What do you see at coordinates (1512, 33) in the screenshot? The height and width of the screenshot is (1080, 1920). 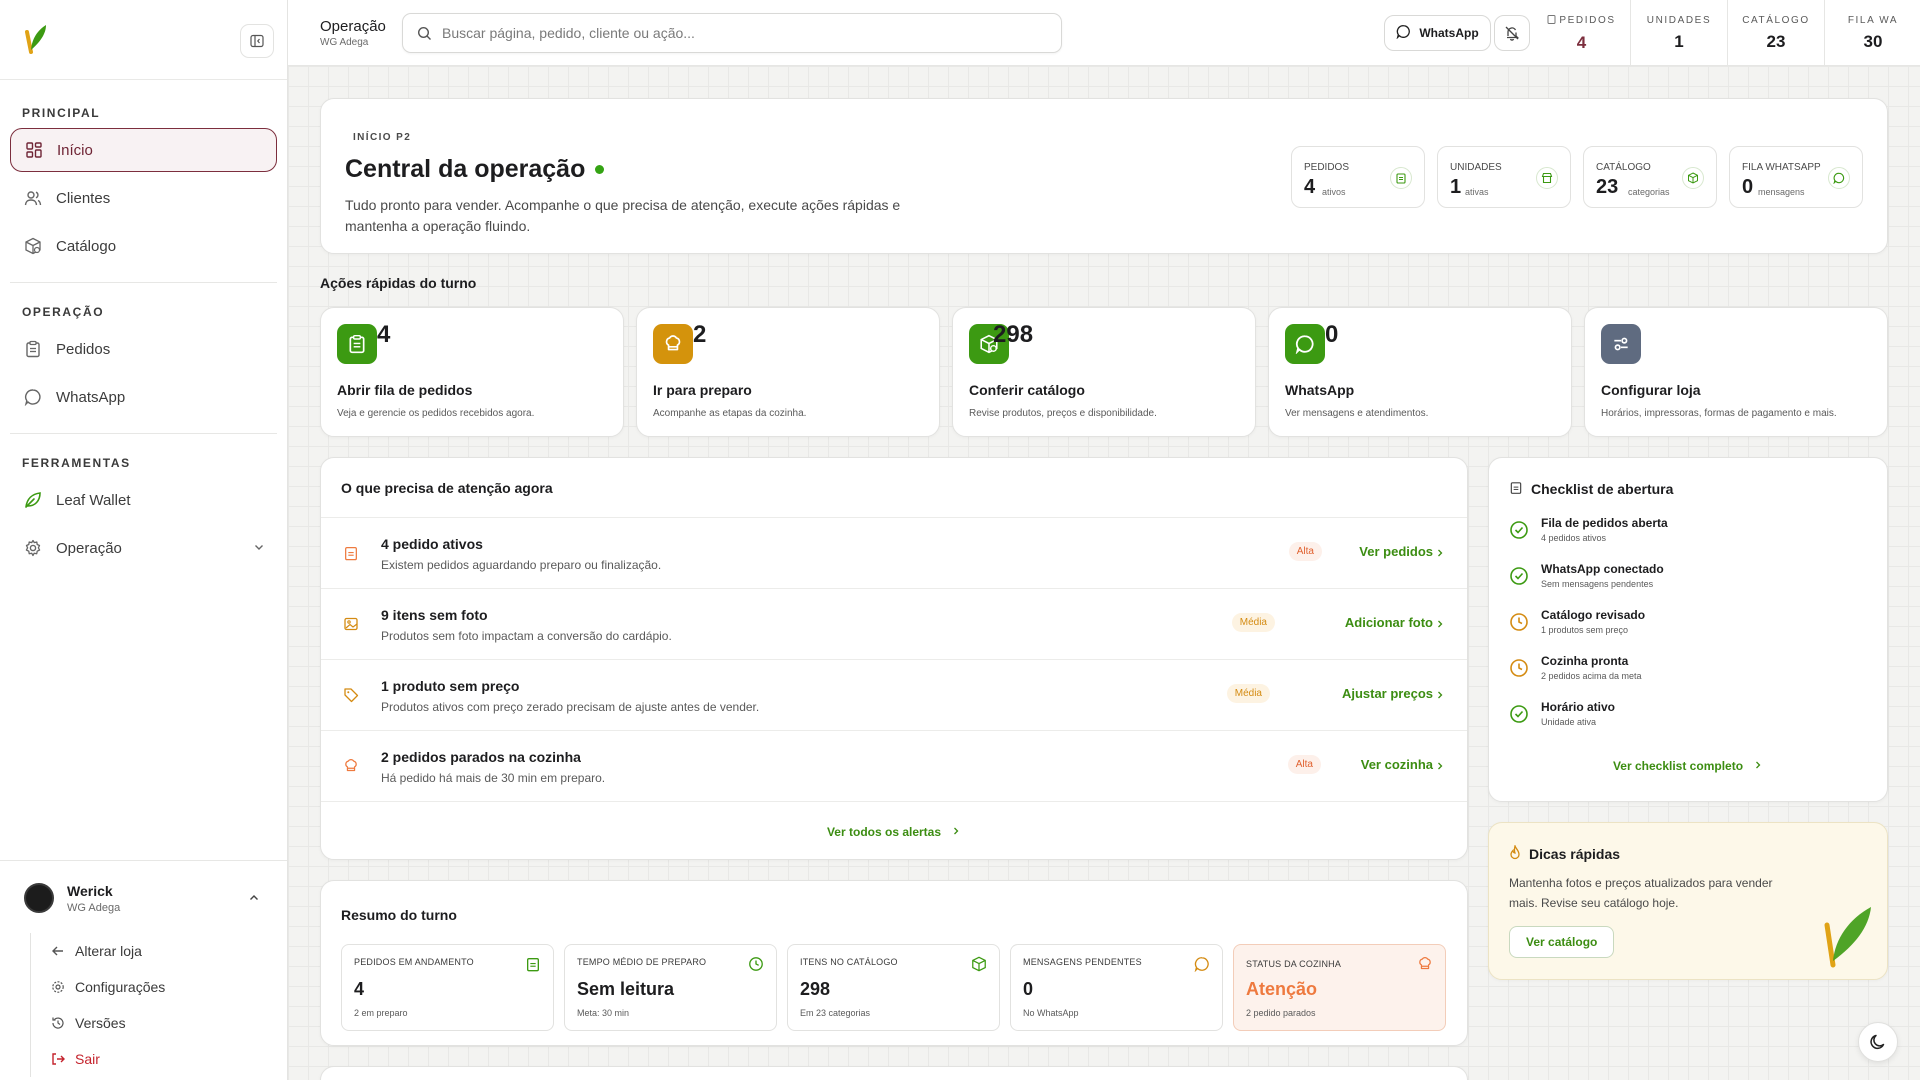 I see `notifications-off-icon` at bounding box center [1512, 33].